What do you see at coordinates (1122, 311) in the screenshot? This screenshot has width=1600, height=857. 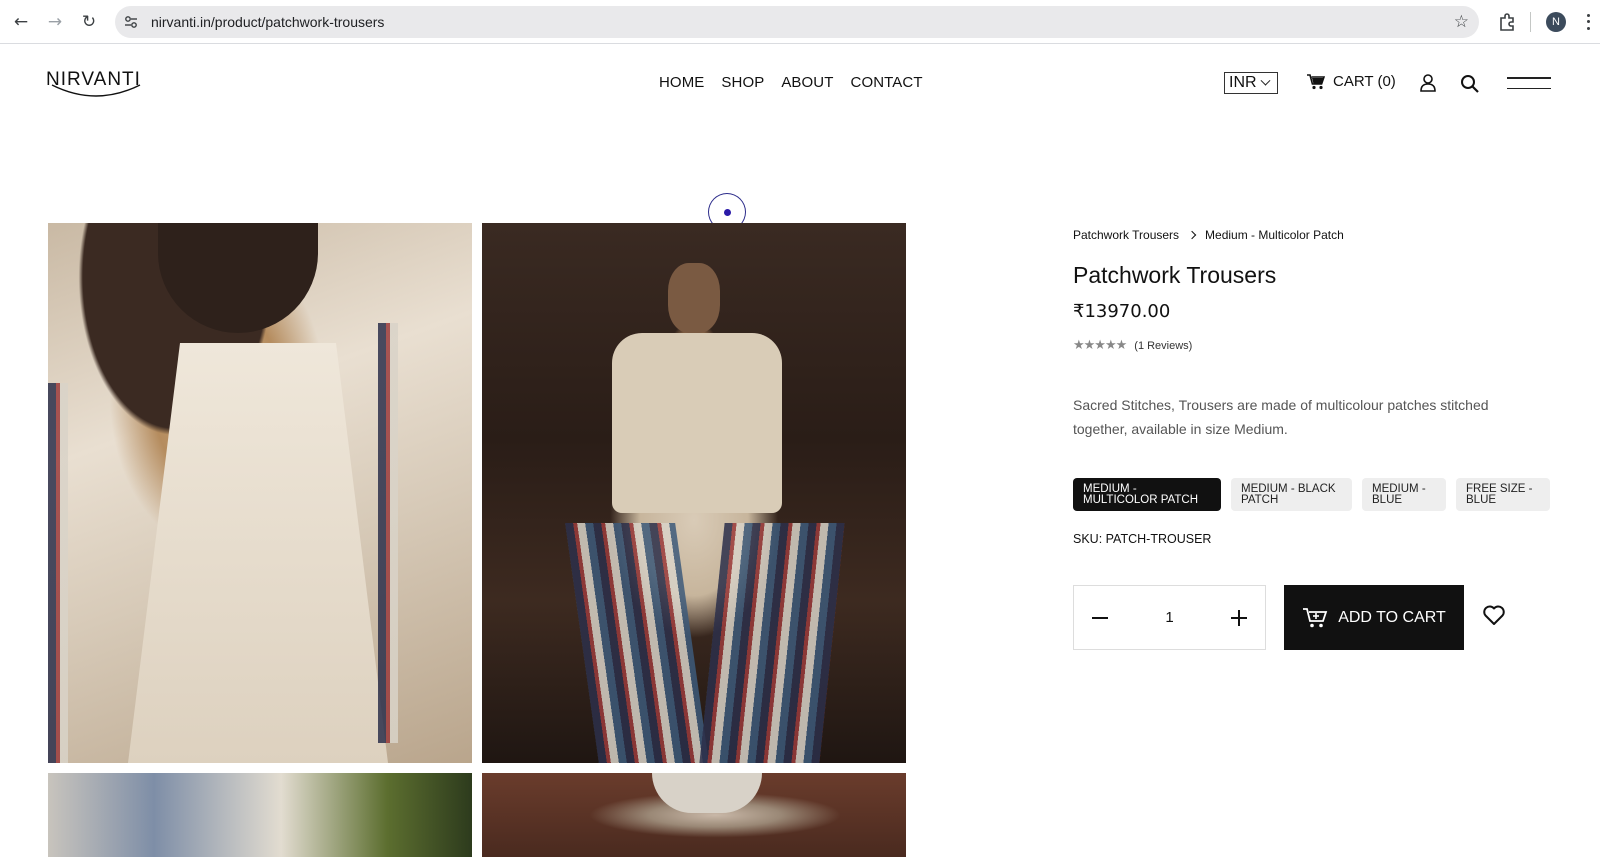 I see `product-price: ₹13970.00` at bounding box center [1122, 311].